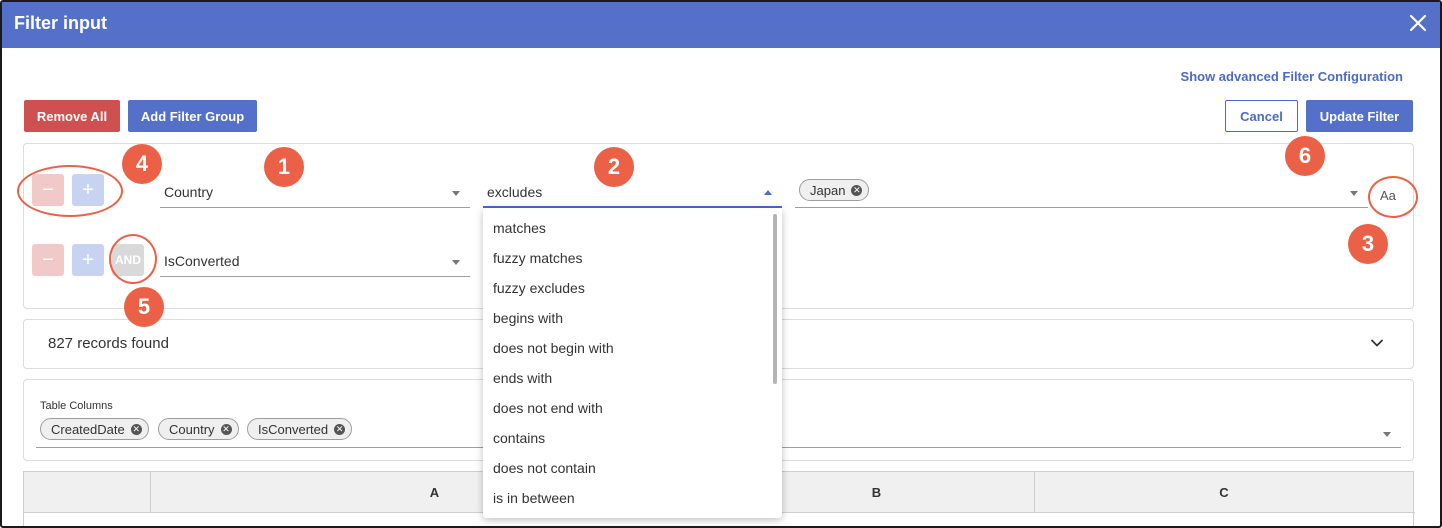 The width and height of the screenshot is (1442, 528). What do you see at coordinates (625, 288) in the screenshot?
I see `operator-option: fuzzy excludes` at bounding box center [625, 288].